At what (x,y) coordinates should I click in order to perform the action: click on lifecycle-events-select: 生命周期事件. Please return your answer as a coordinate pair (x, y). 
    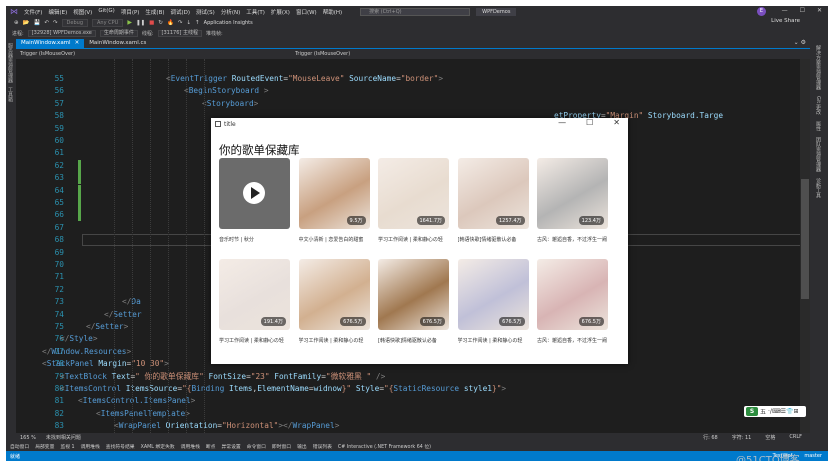
    Looking at the image, I should click on (118, 33).